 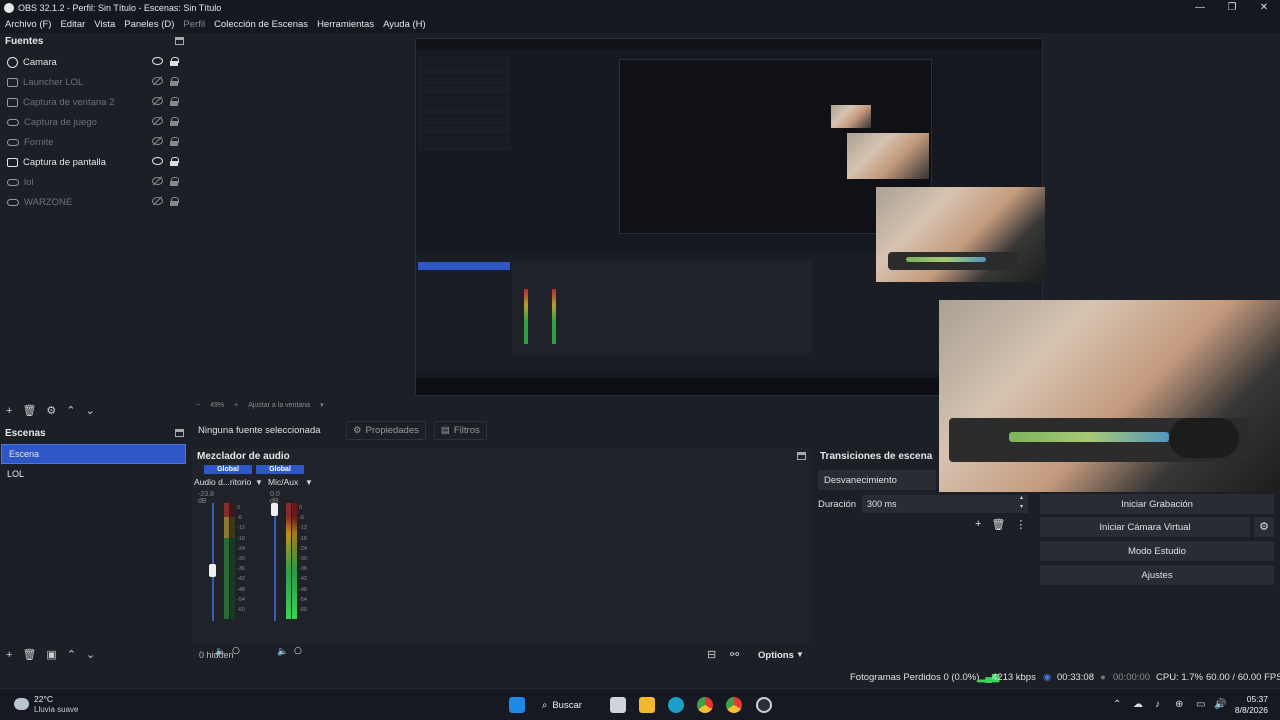 I want to click on zoom-in-icon: +, so click(x=236, y=405).